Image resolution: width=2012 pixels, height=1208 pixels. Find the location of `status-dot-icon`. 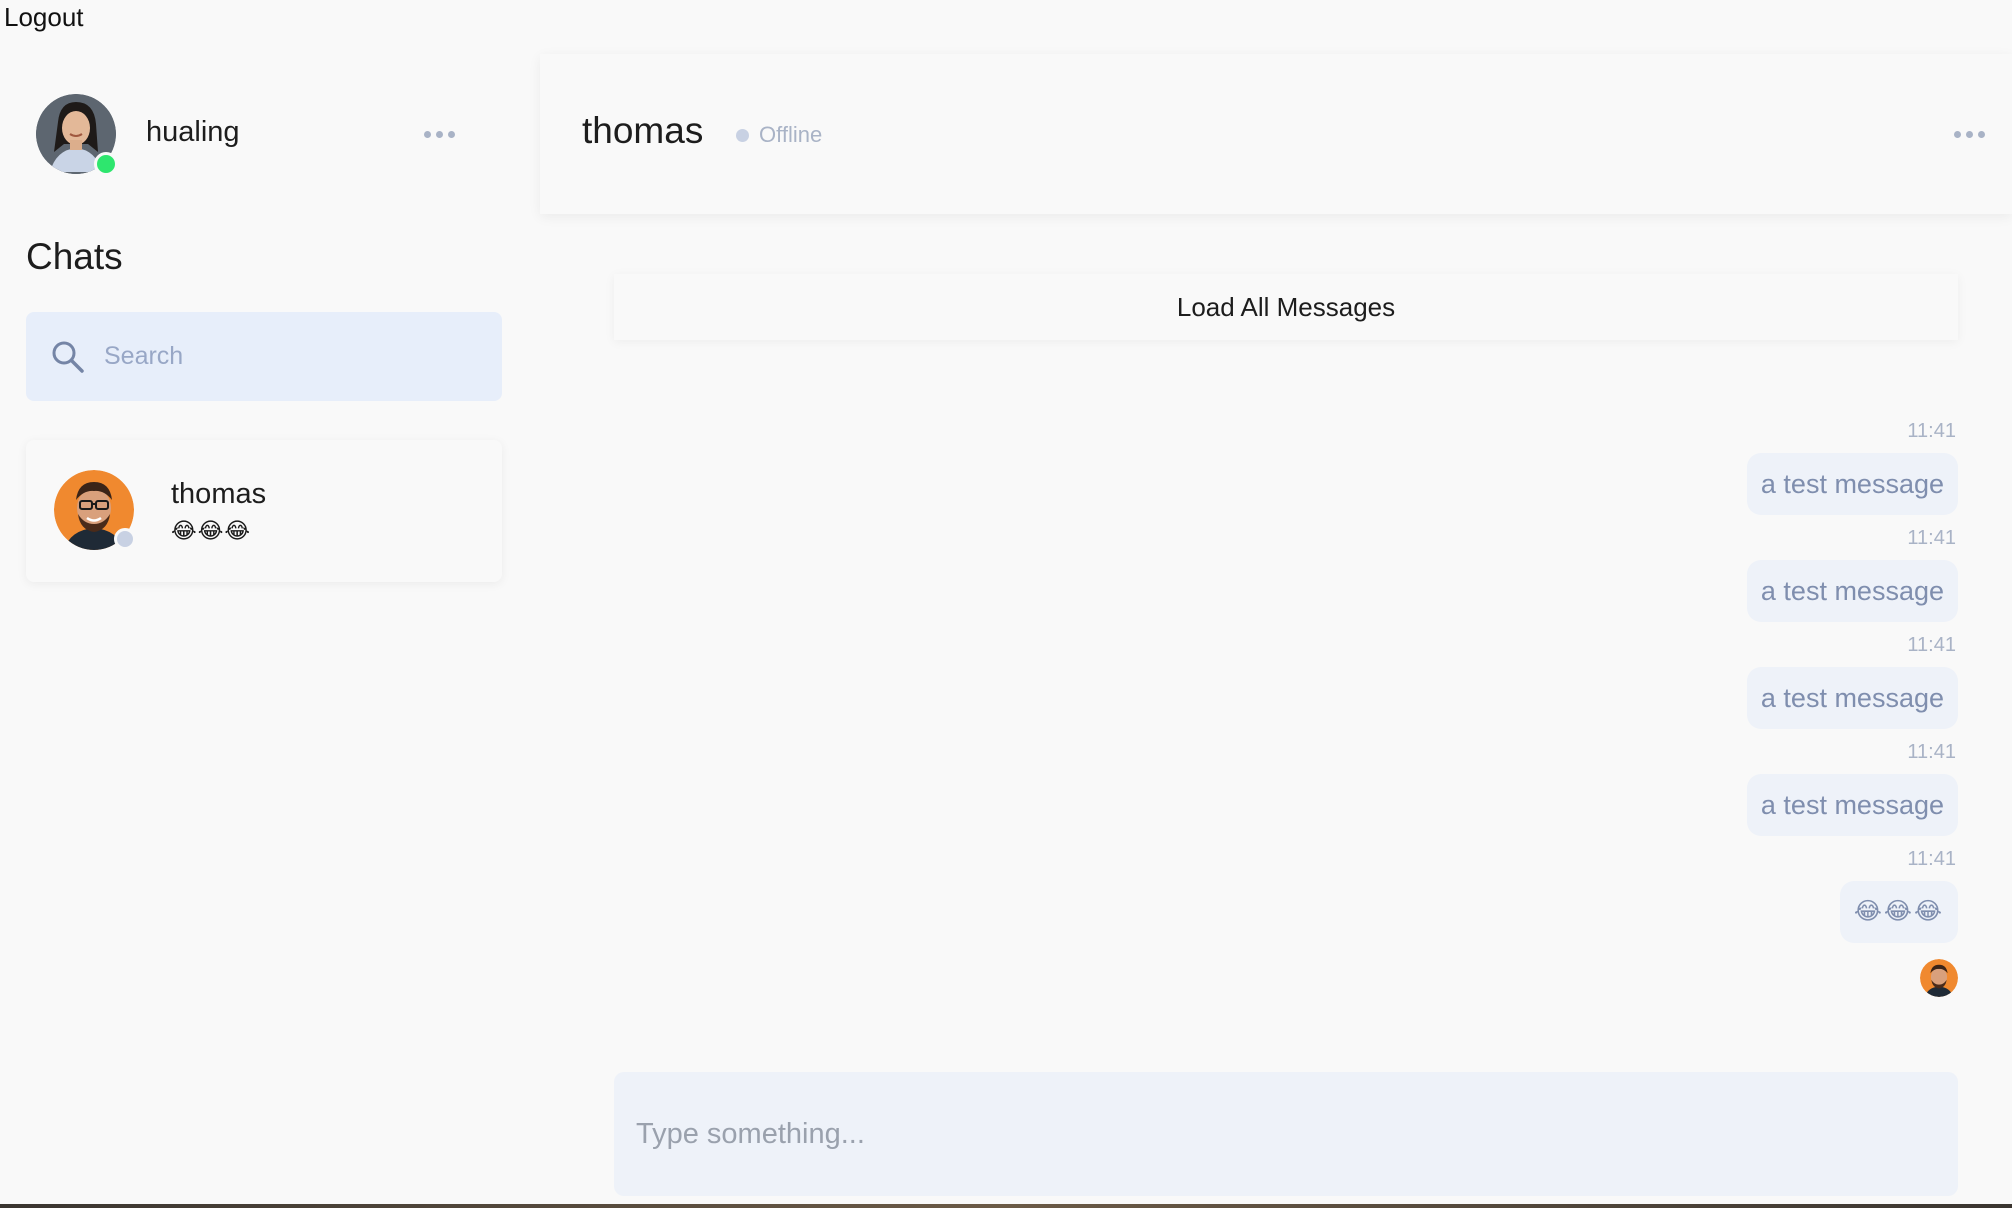

status-dot-icon is located at coordinates (742, 135).